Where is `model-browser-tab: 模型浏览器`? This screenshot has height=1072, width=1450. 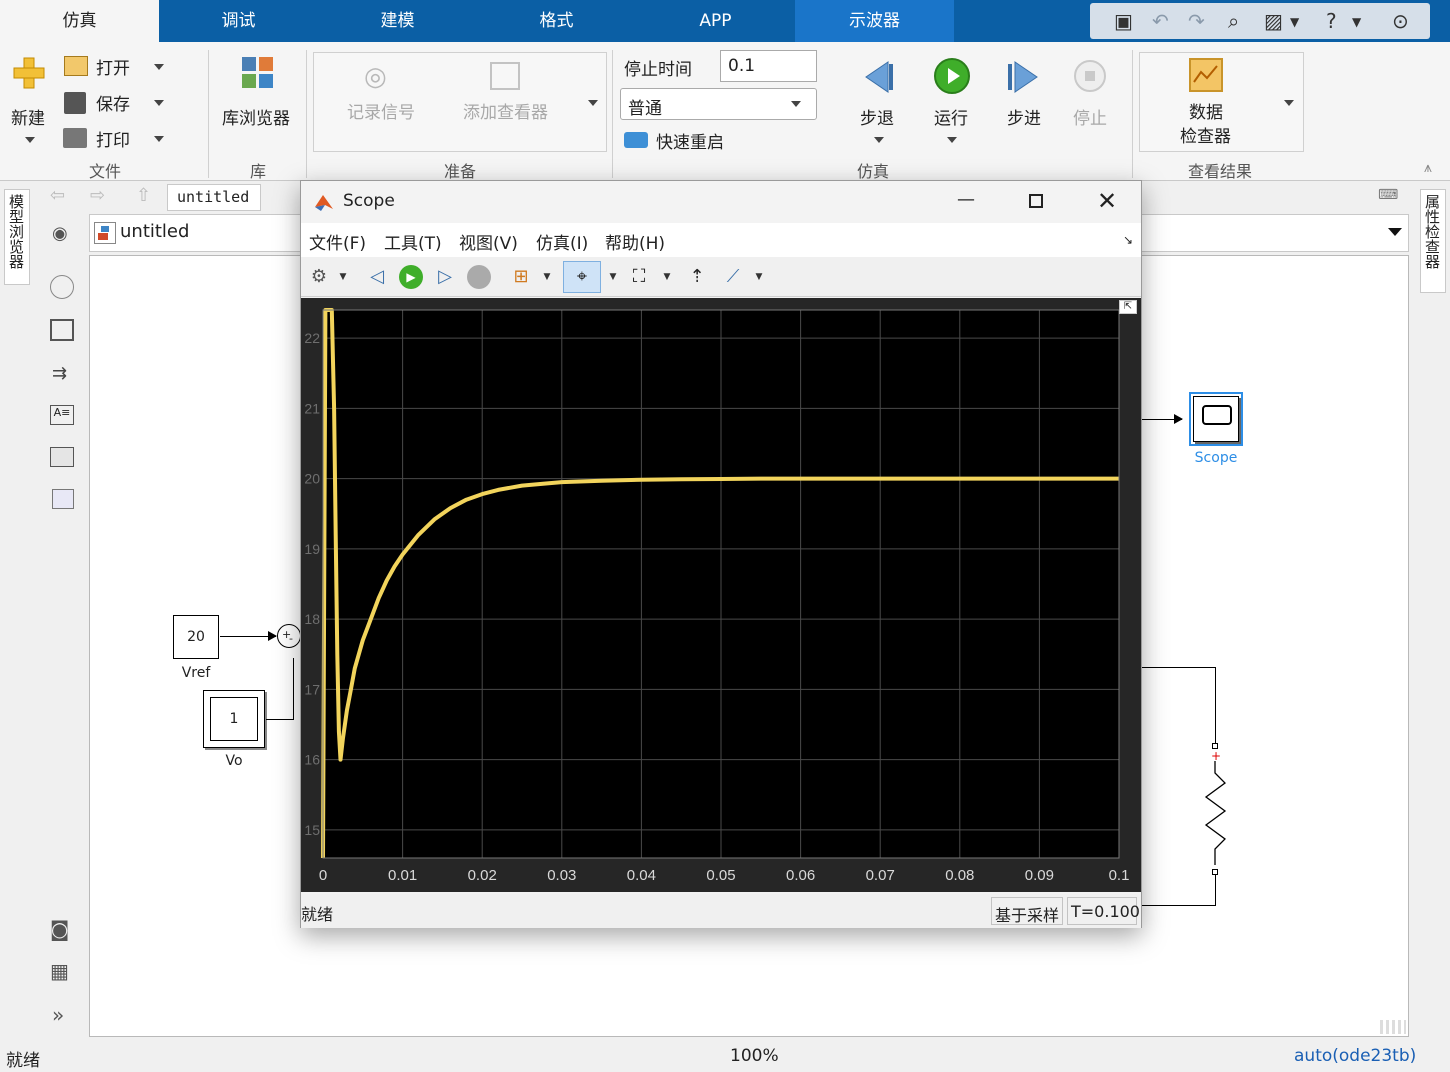 model-browser-tab: 模型浏览器 is located at coordinates (17, 237).